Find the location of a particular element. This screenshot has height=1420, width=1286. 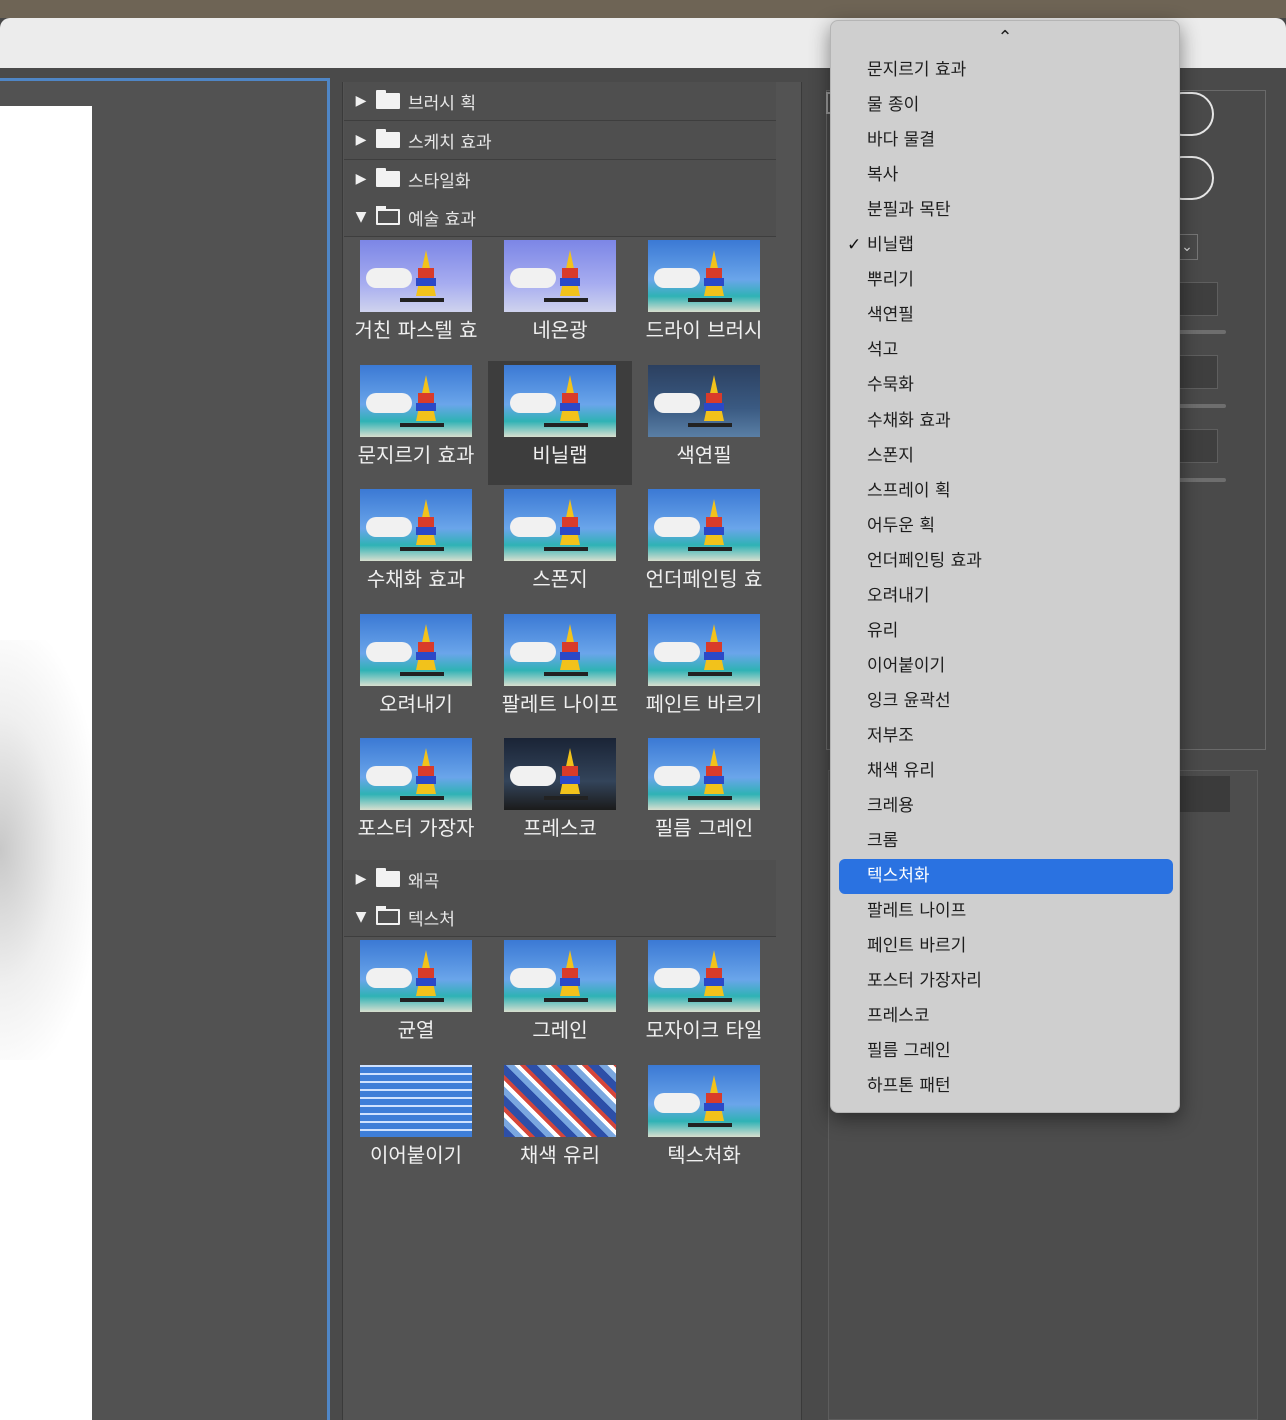

dropdown-item: 수채화 효과 is located at coordinates (1006, 421).